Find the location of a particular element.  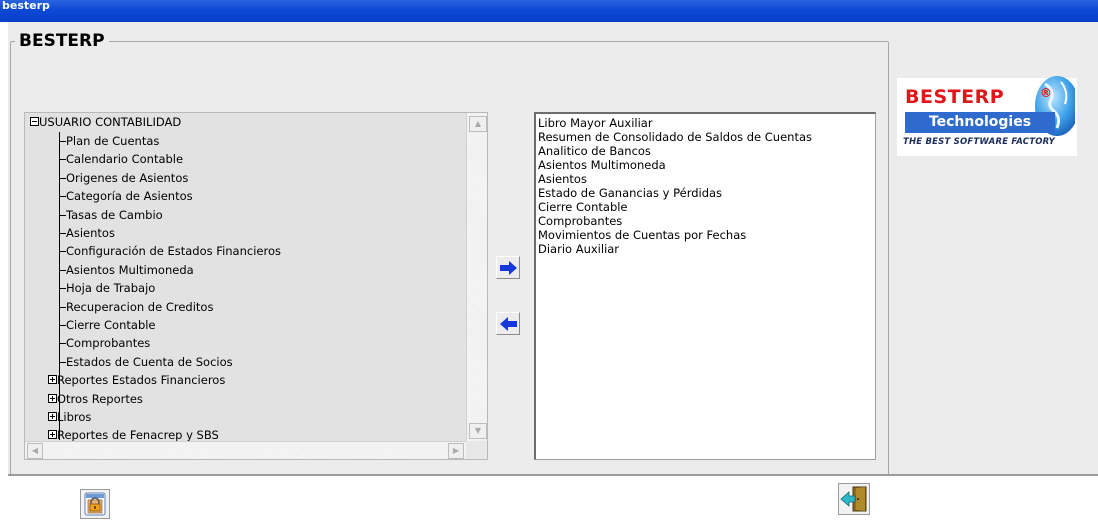

tree-node-label: Hoja de Trabajo is located at coordinates (111, 288).